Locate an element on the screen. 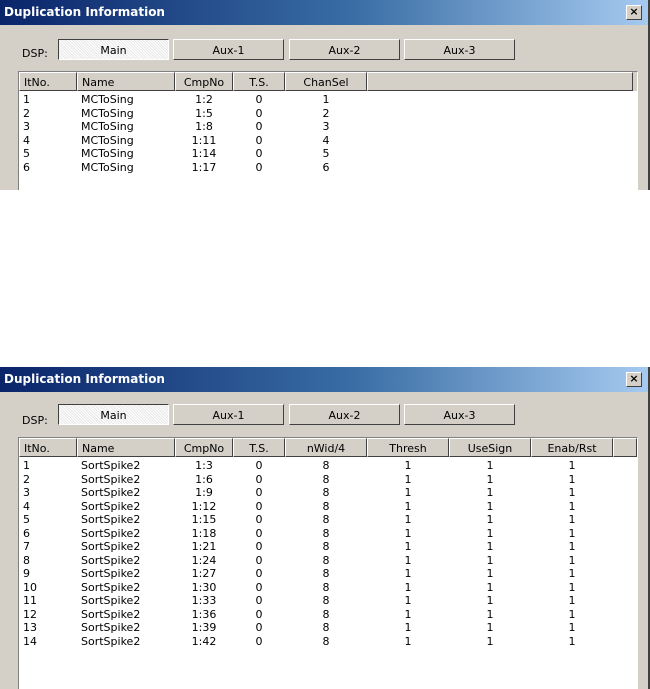 The width and height of the screenshot is (650, 689). table-row: 12 SortSpike2 1:36 0 8 1 1 1 is located at coordinates (328, 614).